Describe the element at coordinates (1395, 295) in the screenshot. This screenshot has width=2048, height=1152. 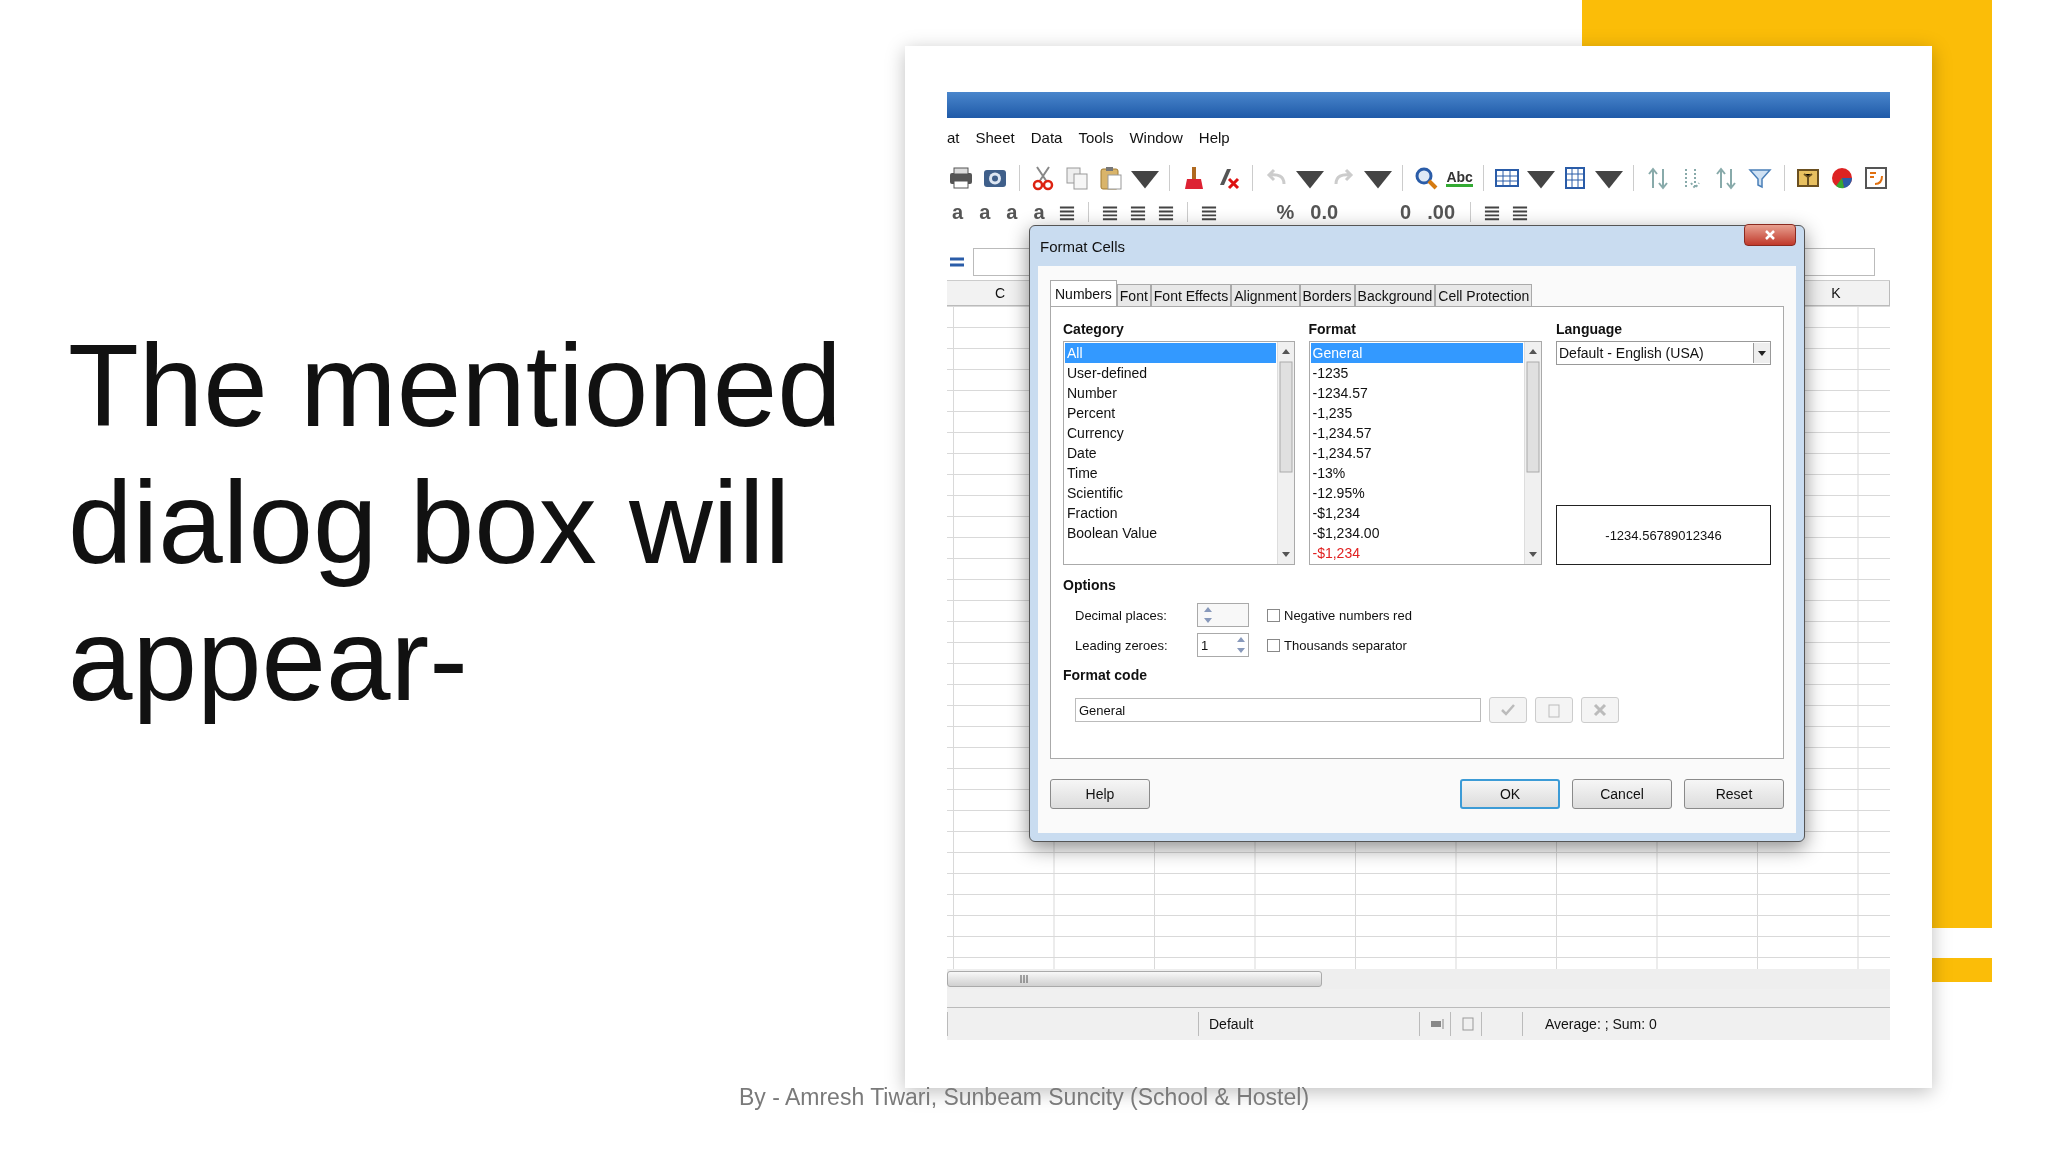
I see `tab: Background` at that location.